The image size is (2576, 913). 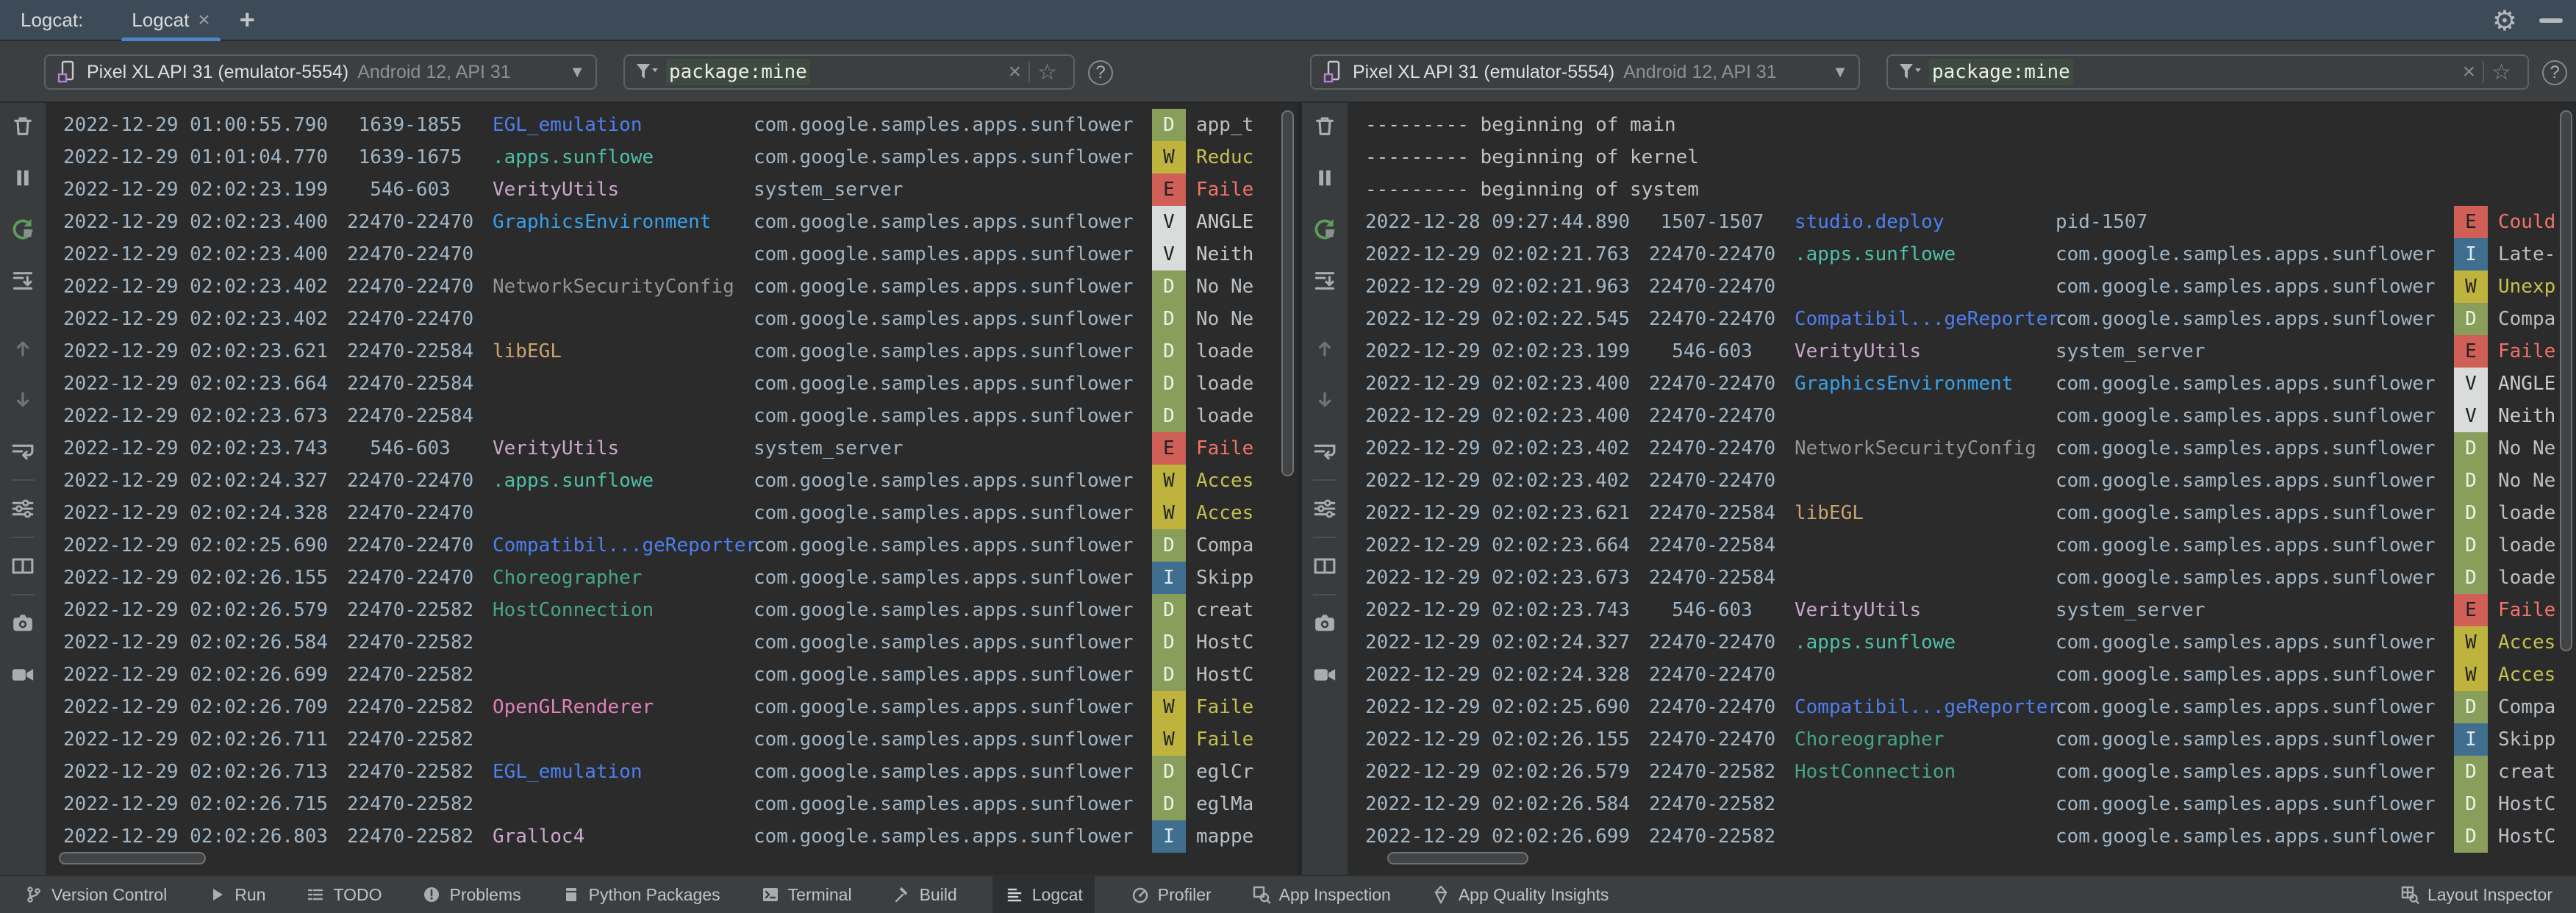 I want to click on filter-input: package:mine × ☆, so click(x=849, y=72).